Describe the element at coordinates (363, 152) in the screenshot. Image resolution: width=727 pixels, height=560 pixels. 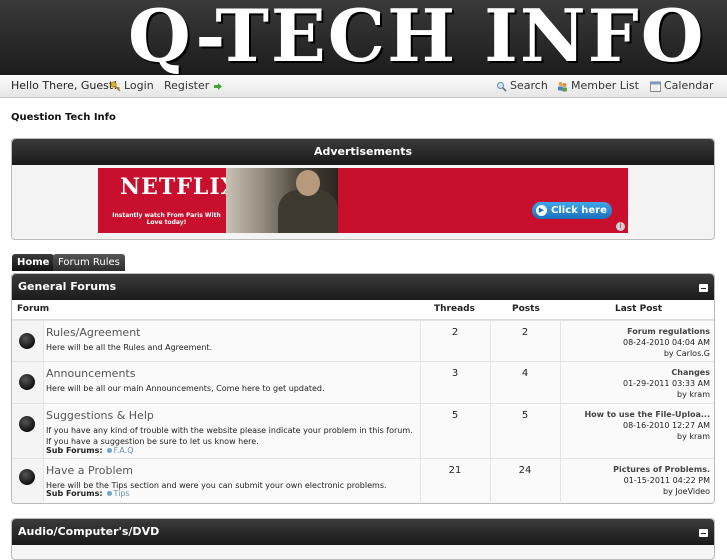
I see `advertisements-title: Advertisements` at that location.